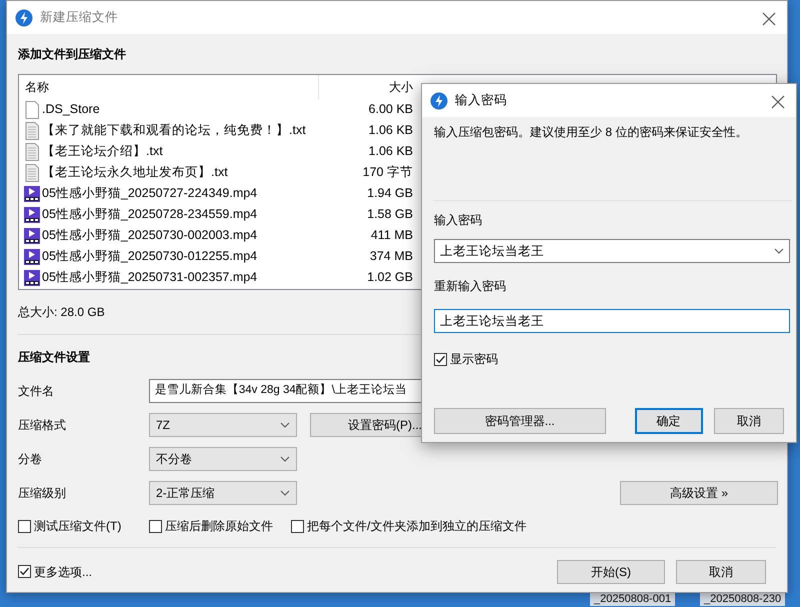 Image resolution: width=800 pixels, height=607 pixels. Describe the element at coordinates (387, 173) in the screenshot. I see `file-size: 170 字节` at that location.